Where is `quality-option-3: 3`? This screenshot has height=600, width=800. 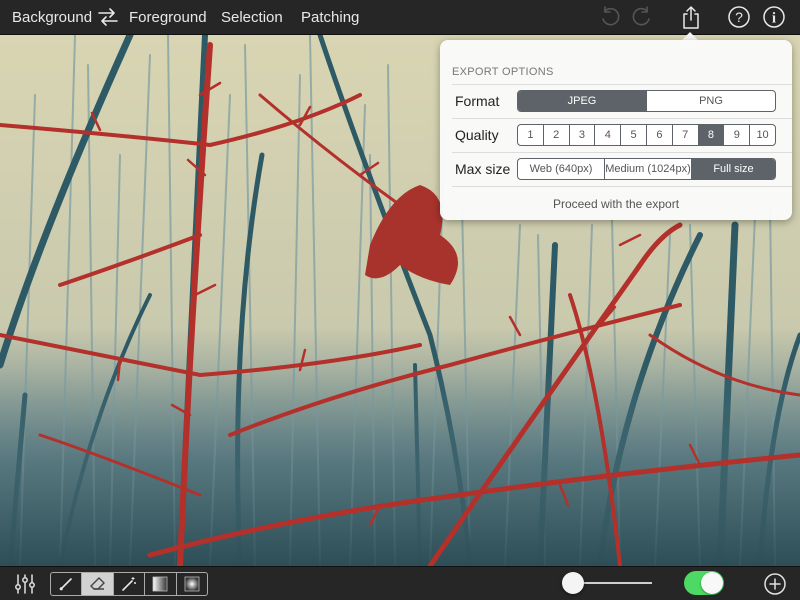
quality-option-3: 3 is located at coordinates (581, 135).